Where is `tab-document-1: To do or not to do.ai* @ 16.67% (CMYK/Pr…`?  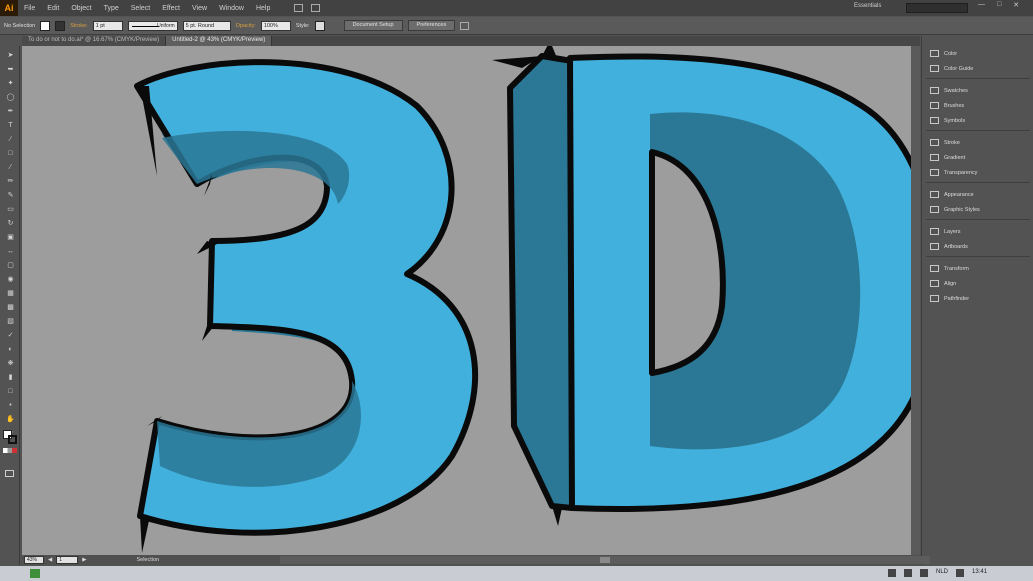 tab-document-1: To do or not to do.ai* @ 16.67% (CMYK/Pr… is located at coordinates (94, 41).